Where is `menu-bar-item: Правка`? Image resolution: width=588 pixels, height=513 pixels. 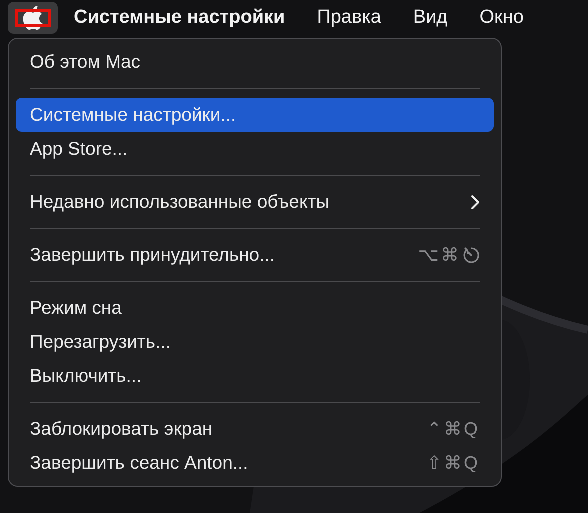 menu-bar-item: Правка is located at coordinates (349, 18).